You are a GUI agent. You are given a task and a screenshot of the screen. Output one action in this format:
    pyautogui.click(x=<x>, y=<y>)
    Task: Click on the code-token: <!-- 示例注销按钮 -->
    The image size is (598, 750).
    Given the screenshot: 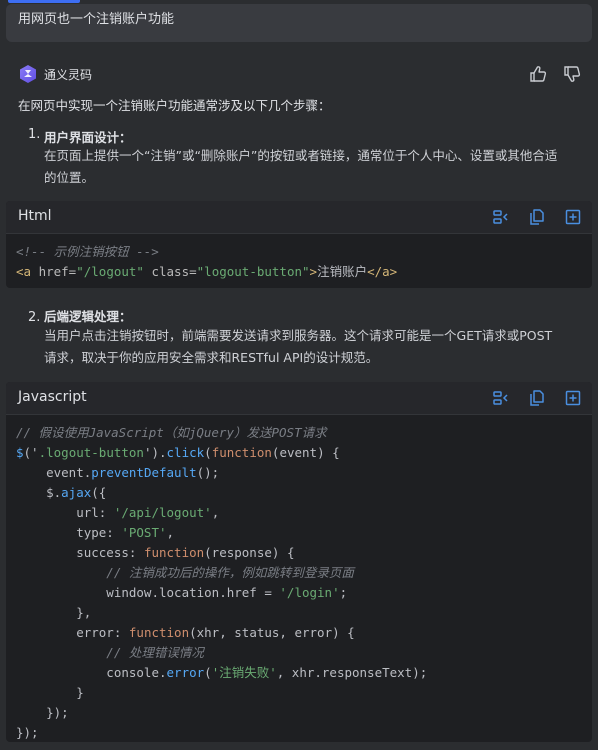 What is the action you would take?
    pyautogui.click(x=87, y=251)
    